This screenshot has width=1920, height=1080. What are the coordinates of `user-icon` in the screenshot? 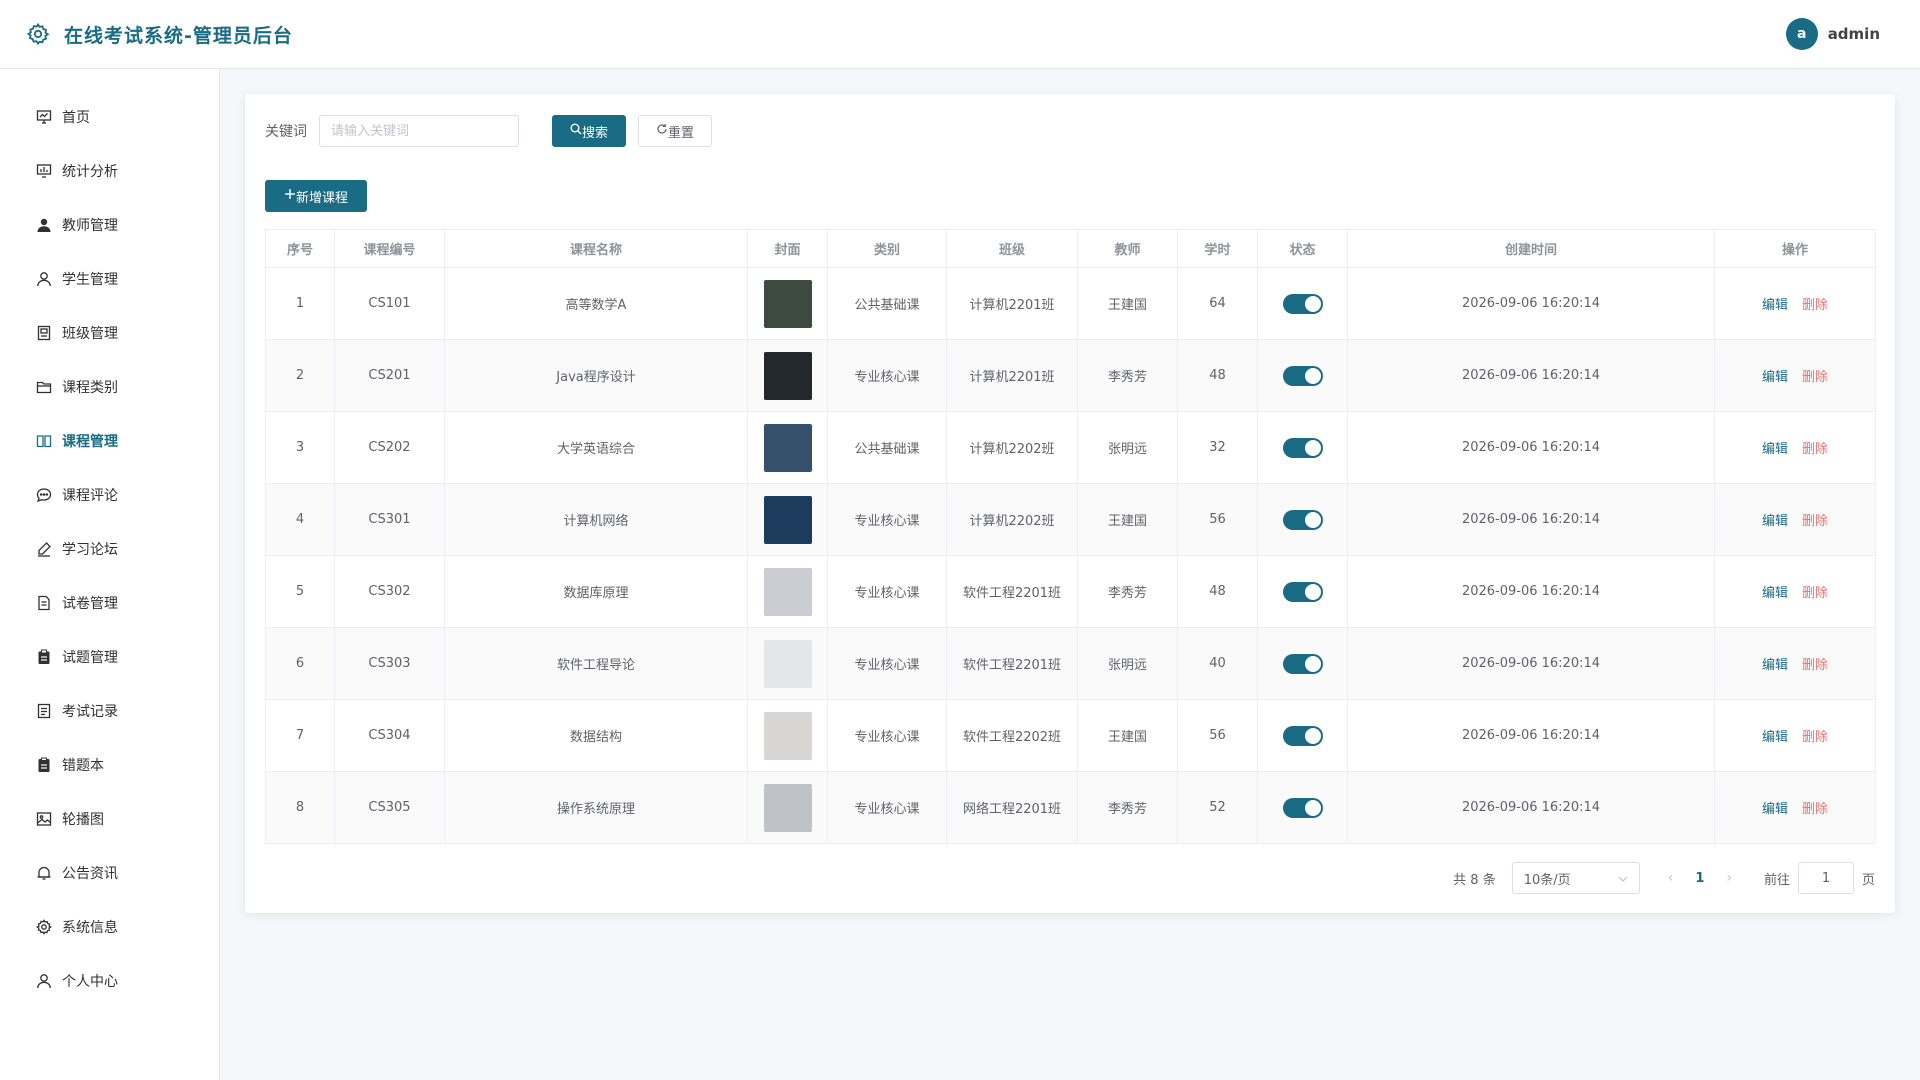 It's located at (44, 279).